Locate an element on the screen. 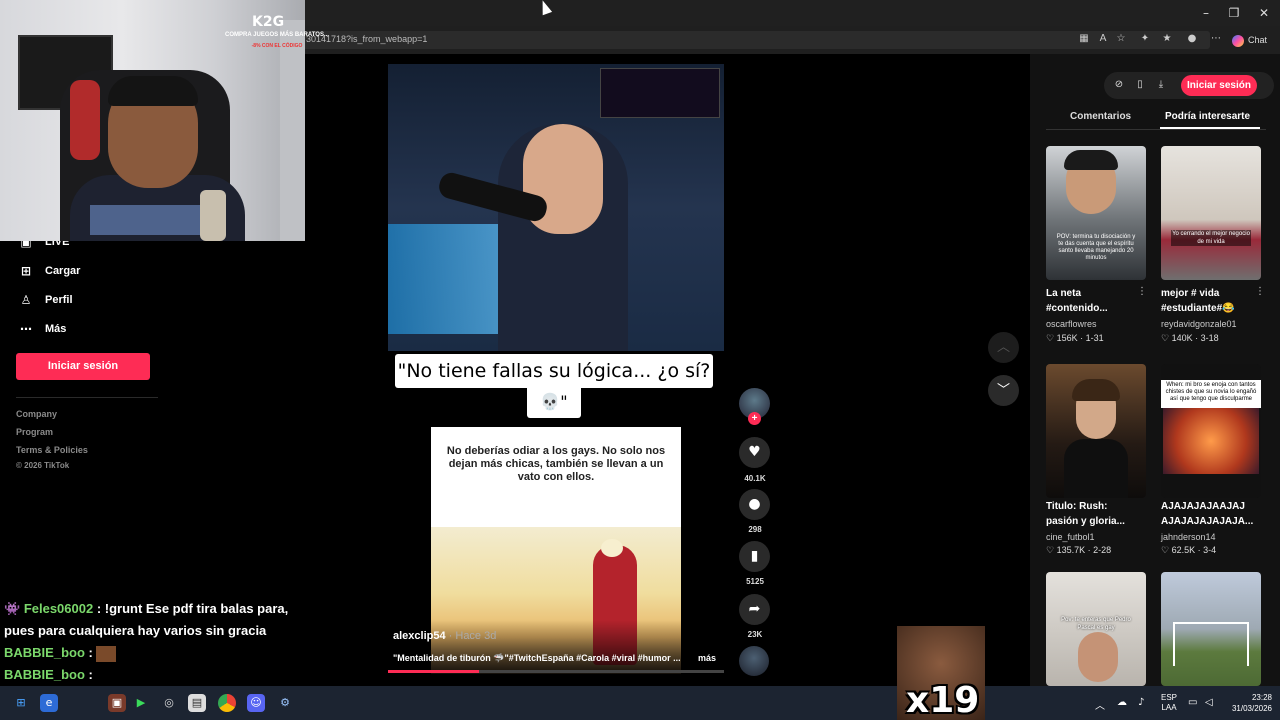 Image resolution: width=1280 pixels, height=720 pixels. recommended-user: jahnderson14 is located at coordinates (1188, 537).